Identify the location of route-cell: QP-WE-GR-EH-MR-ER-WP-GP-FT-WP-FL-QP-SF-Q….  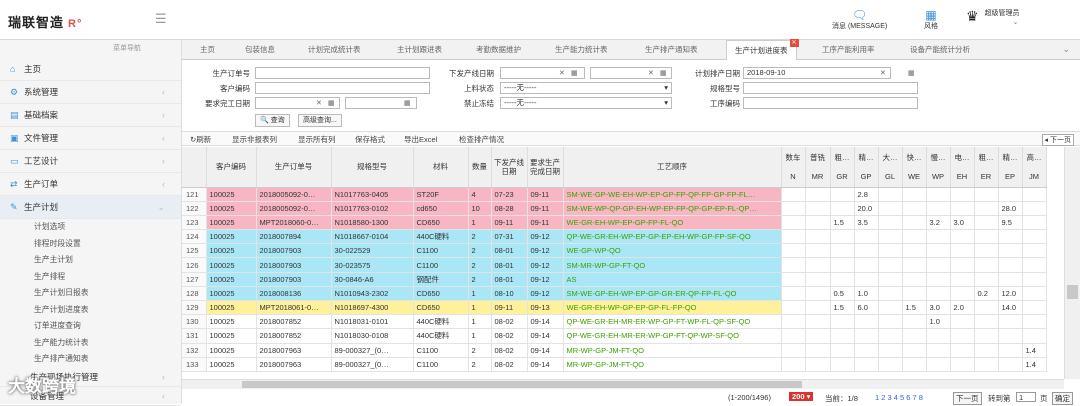
(672, 322).